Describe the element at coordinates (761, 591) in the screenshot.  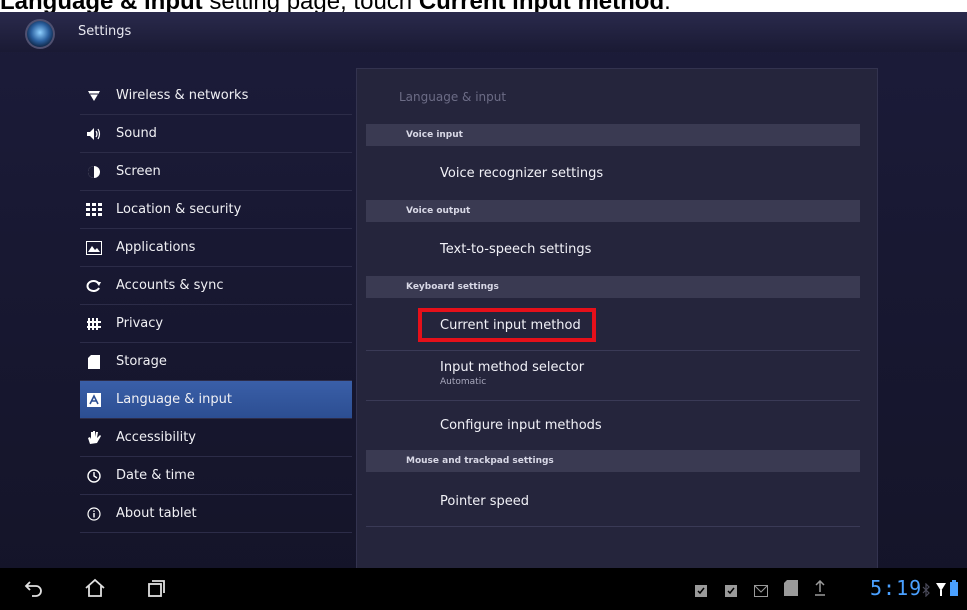
I see `email-icon` at that location.